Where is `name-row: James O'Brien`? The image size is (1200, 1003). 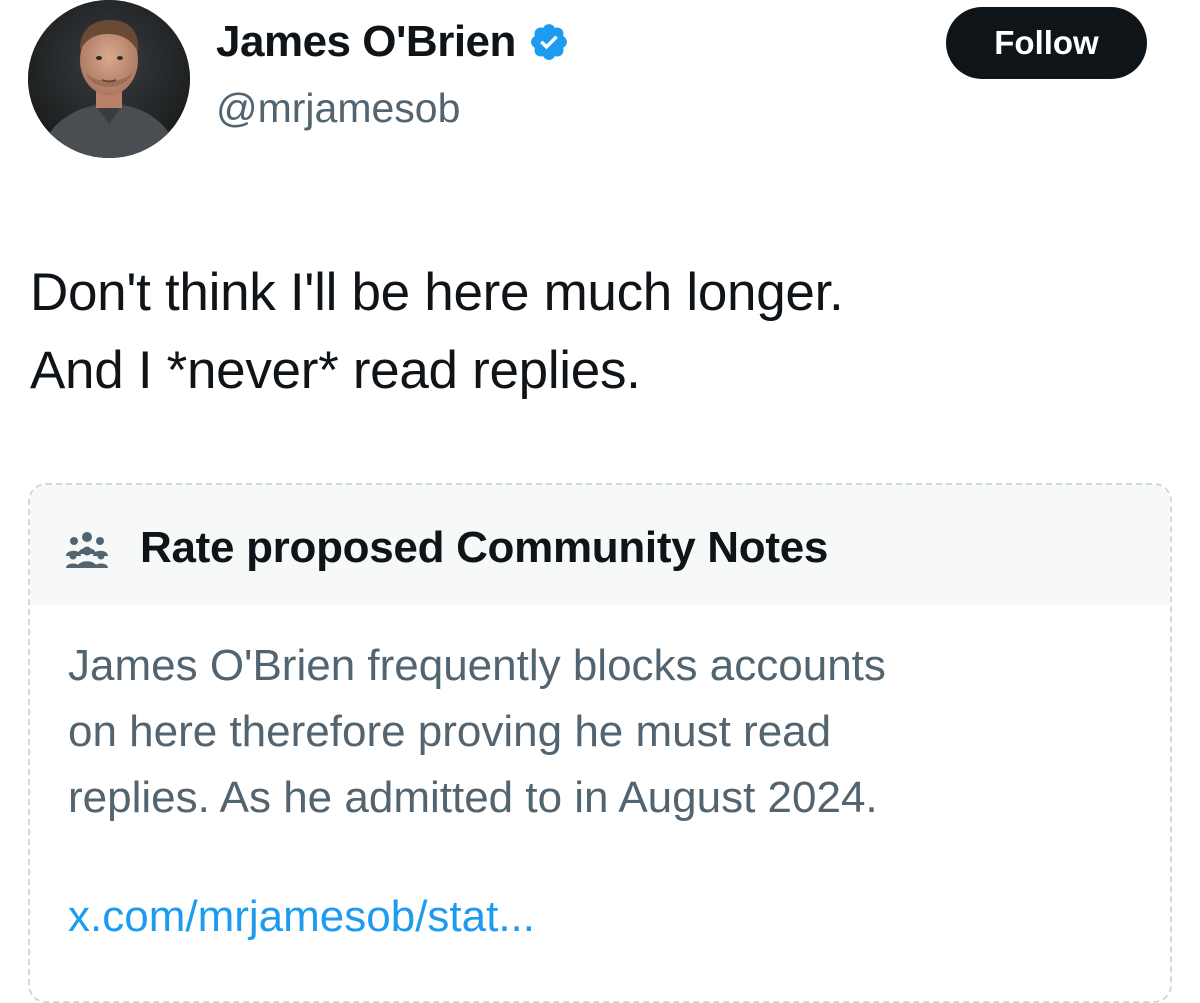
name-row: James O'Brien is located at coordinates (393, 42).